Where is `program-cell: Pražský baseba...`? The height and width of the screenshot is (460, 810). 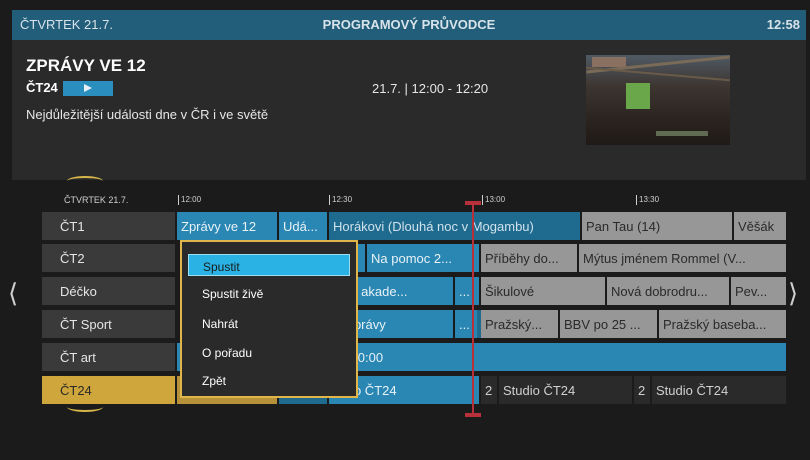
program-cell: Pražský baseba... is located at coordinates (722, 324).